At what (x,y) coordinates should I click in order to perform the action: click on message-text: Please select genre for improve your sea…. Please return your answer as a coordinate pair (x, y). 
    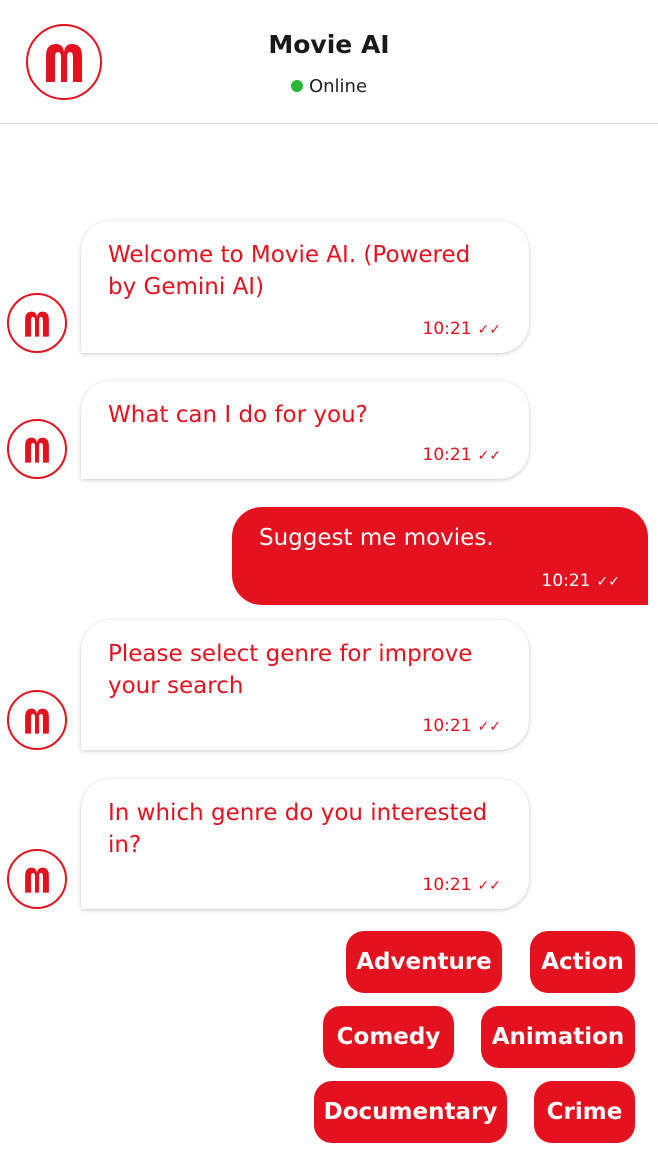
    Looking at the image, I should click on (290, 670).